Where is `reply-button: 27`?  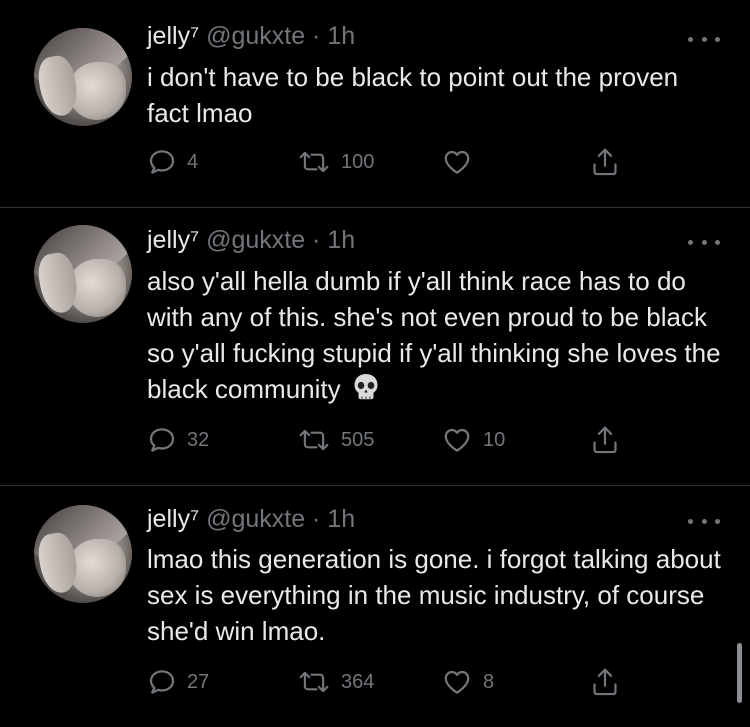
reply-button: 27 is located at coordinates (178, 682).